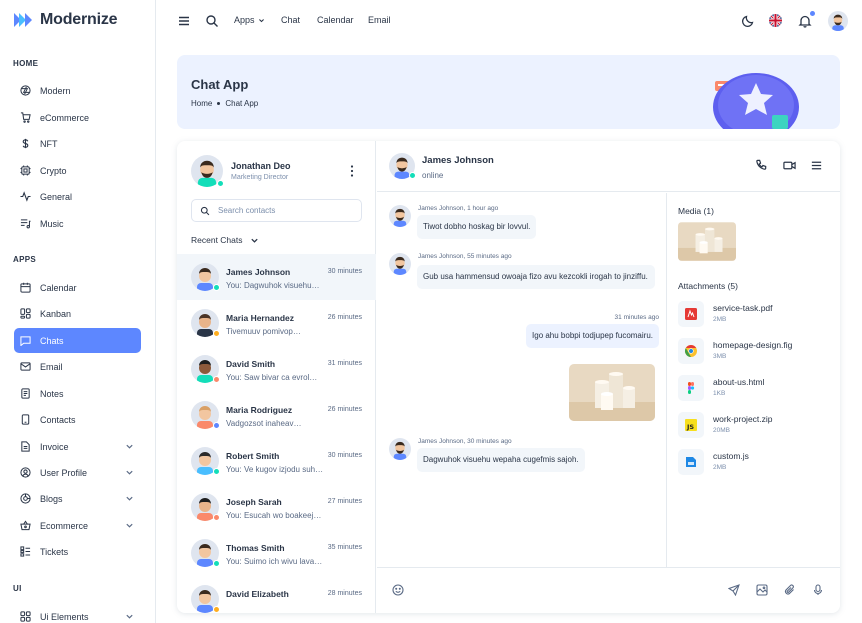  What do you see at coordinates (26, 63) in the screenshot?
I see `nav-caption-home: HOME` at bounding box center [26, 63].